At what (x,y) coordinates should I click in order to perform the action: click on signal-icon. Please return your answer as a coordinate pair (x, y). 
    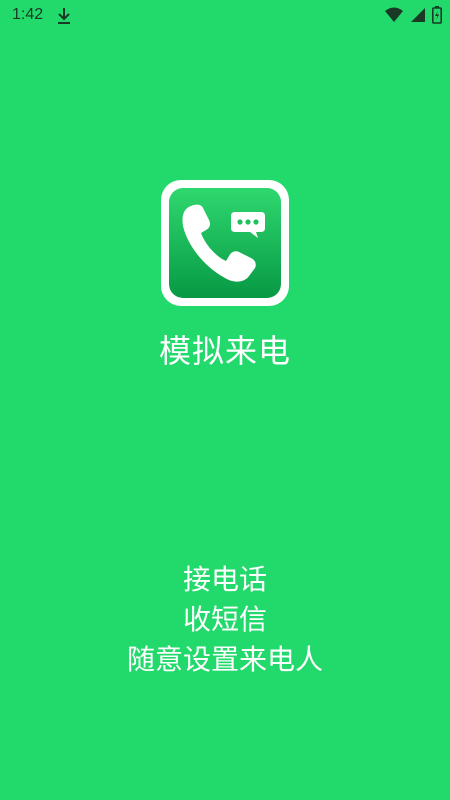
    Looking at the image, I should click on (418, 15).